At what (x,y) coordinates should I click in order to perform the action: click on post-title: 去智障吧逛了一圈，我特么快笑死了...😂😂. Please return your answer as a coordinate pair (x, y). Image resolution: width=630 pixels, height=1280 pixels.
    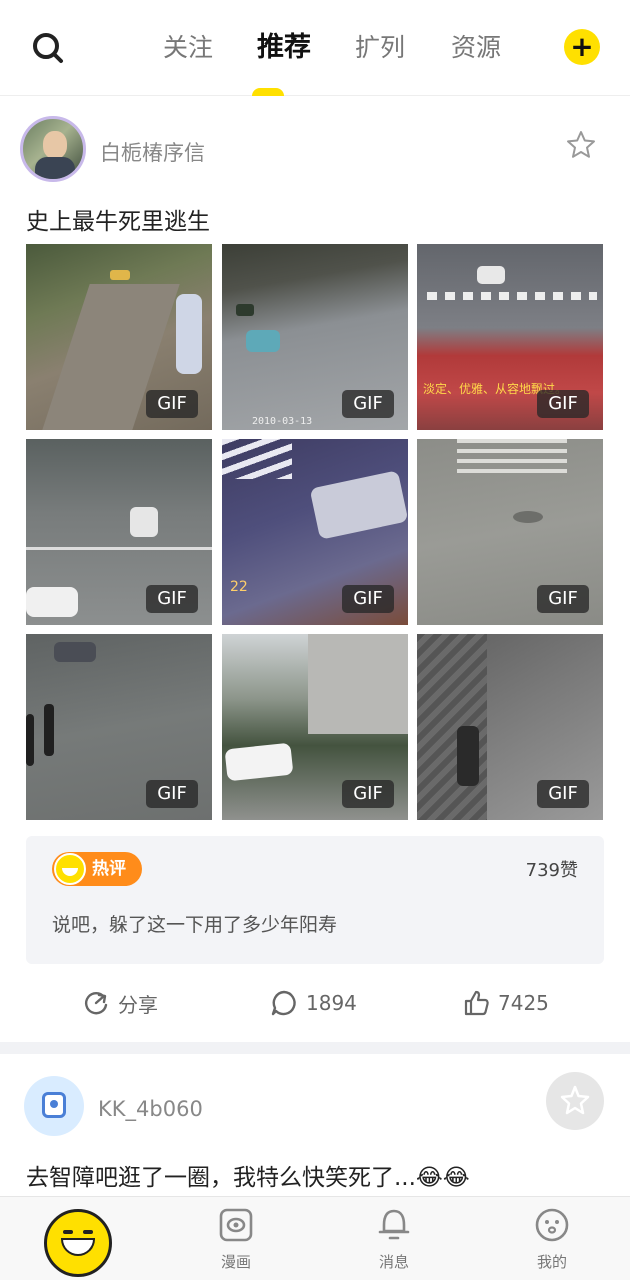
    Looking at the image, I should click on (248, 1178).